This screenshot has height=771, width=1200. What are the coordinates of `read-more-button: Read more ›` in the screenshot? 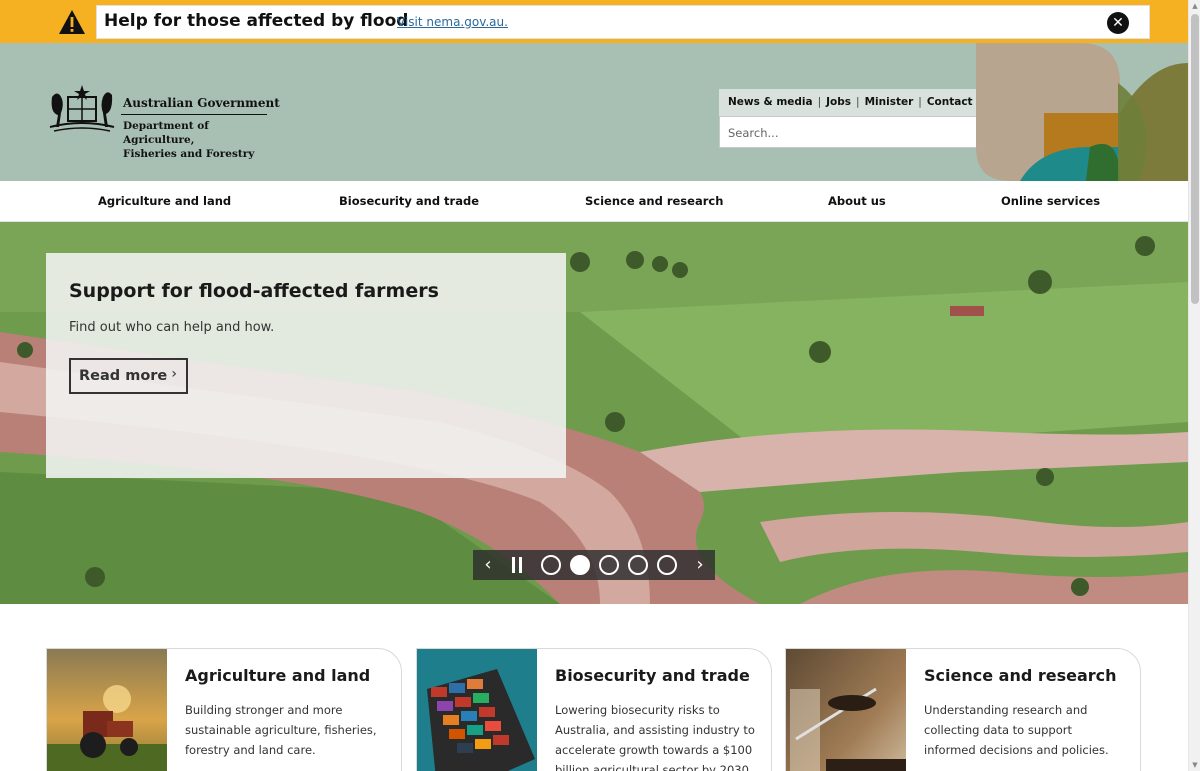 It's located at (128, 376).